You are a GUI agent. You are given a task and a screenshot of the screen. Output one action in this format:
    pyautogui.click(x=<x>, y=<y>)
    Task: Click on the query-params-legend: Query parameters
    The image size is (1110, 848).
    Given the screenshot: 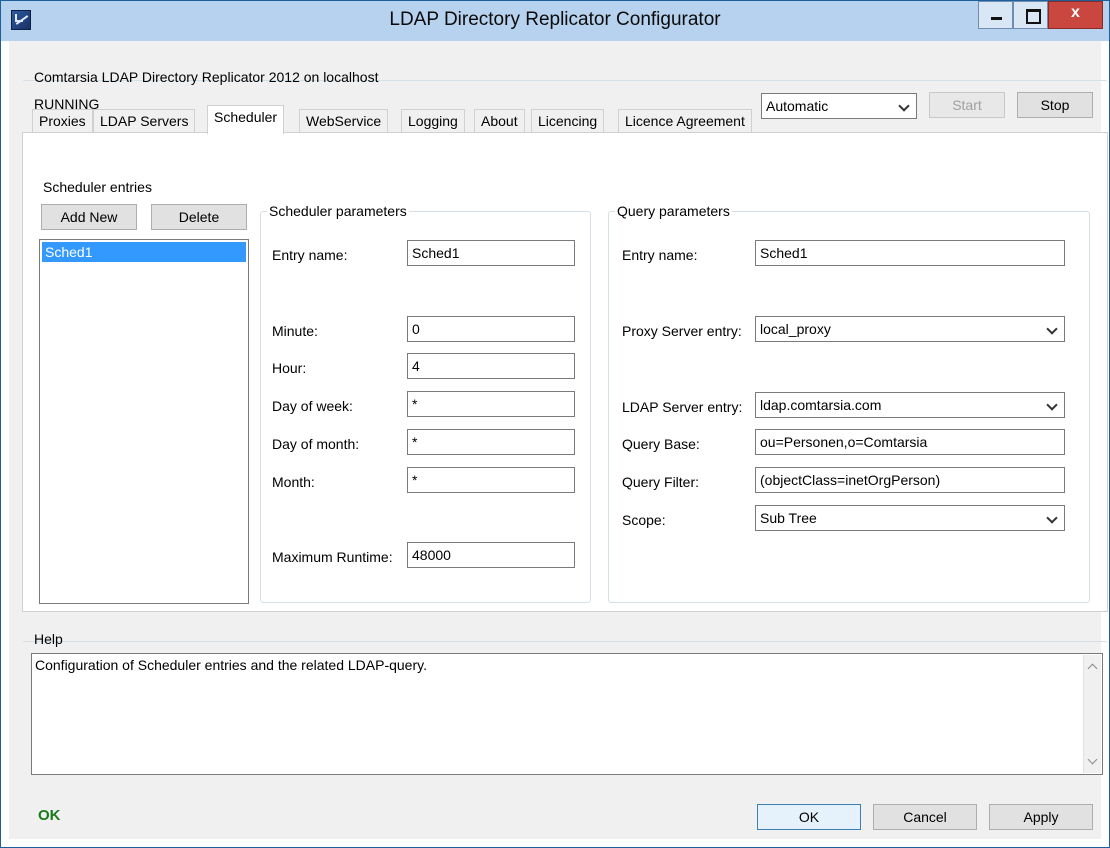 What is the action you would take?
    pyautogui.click(x=673, y=211)
    